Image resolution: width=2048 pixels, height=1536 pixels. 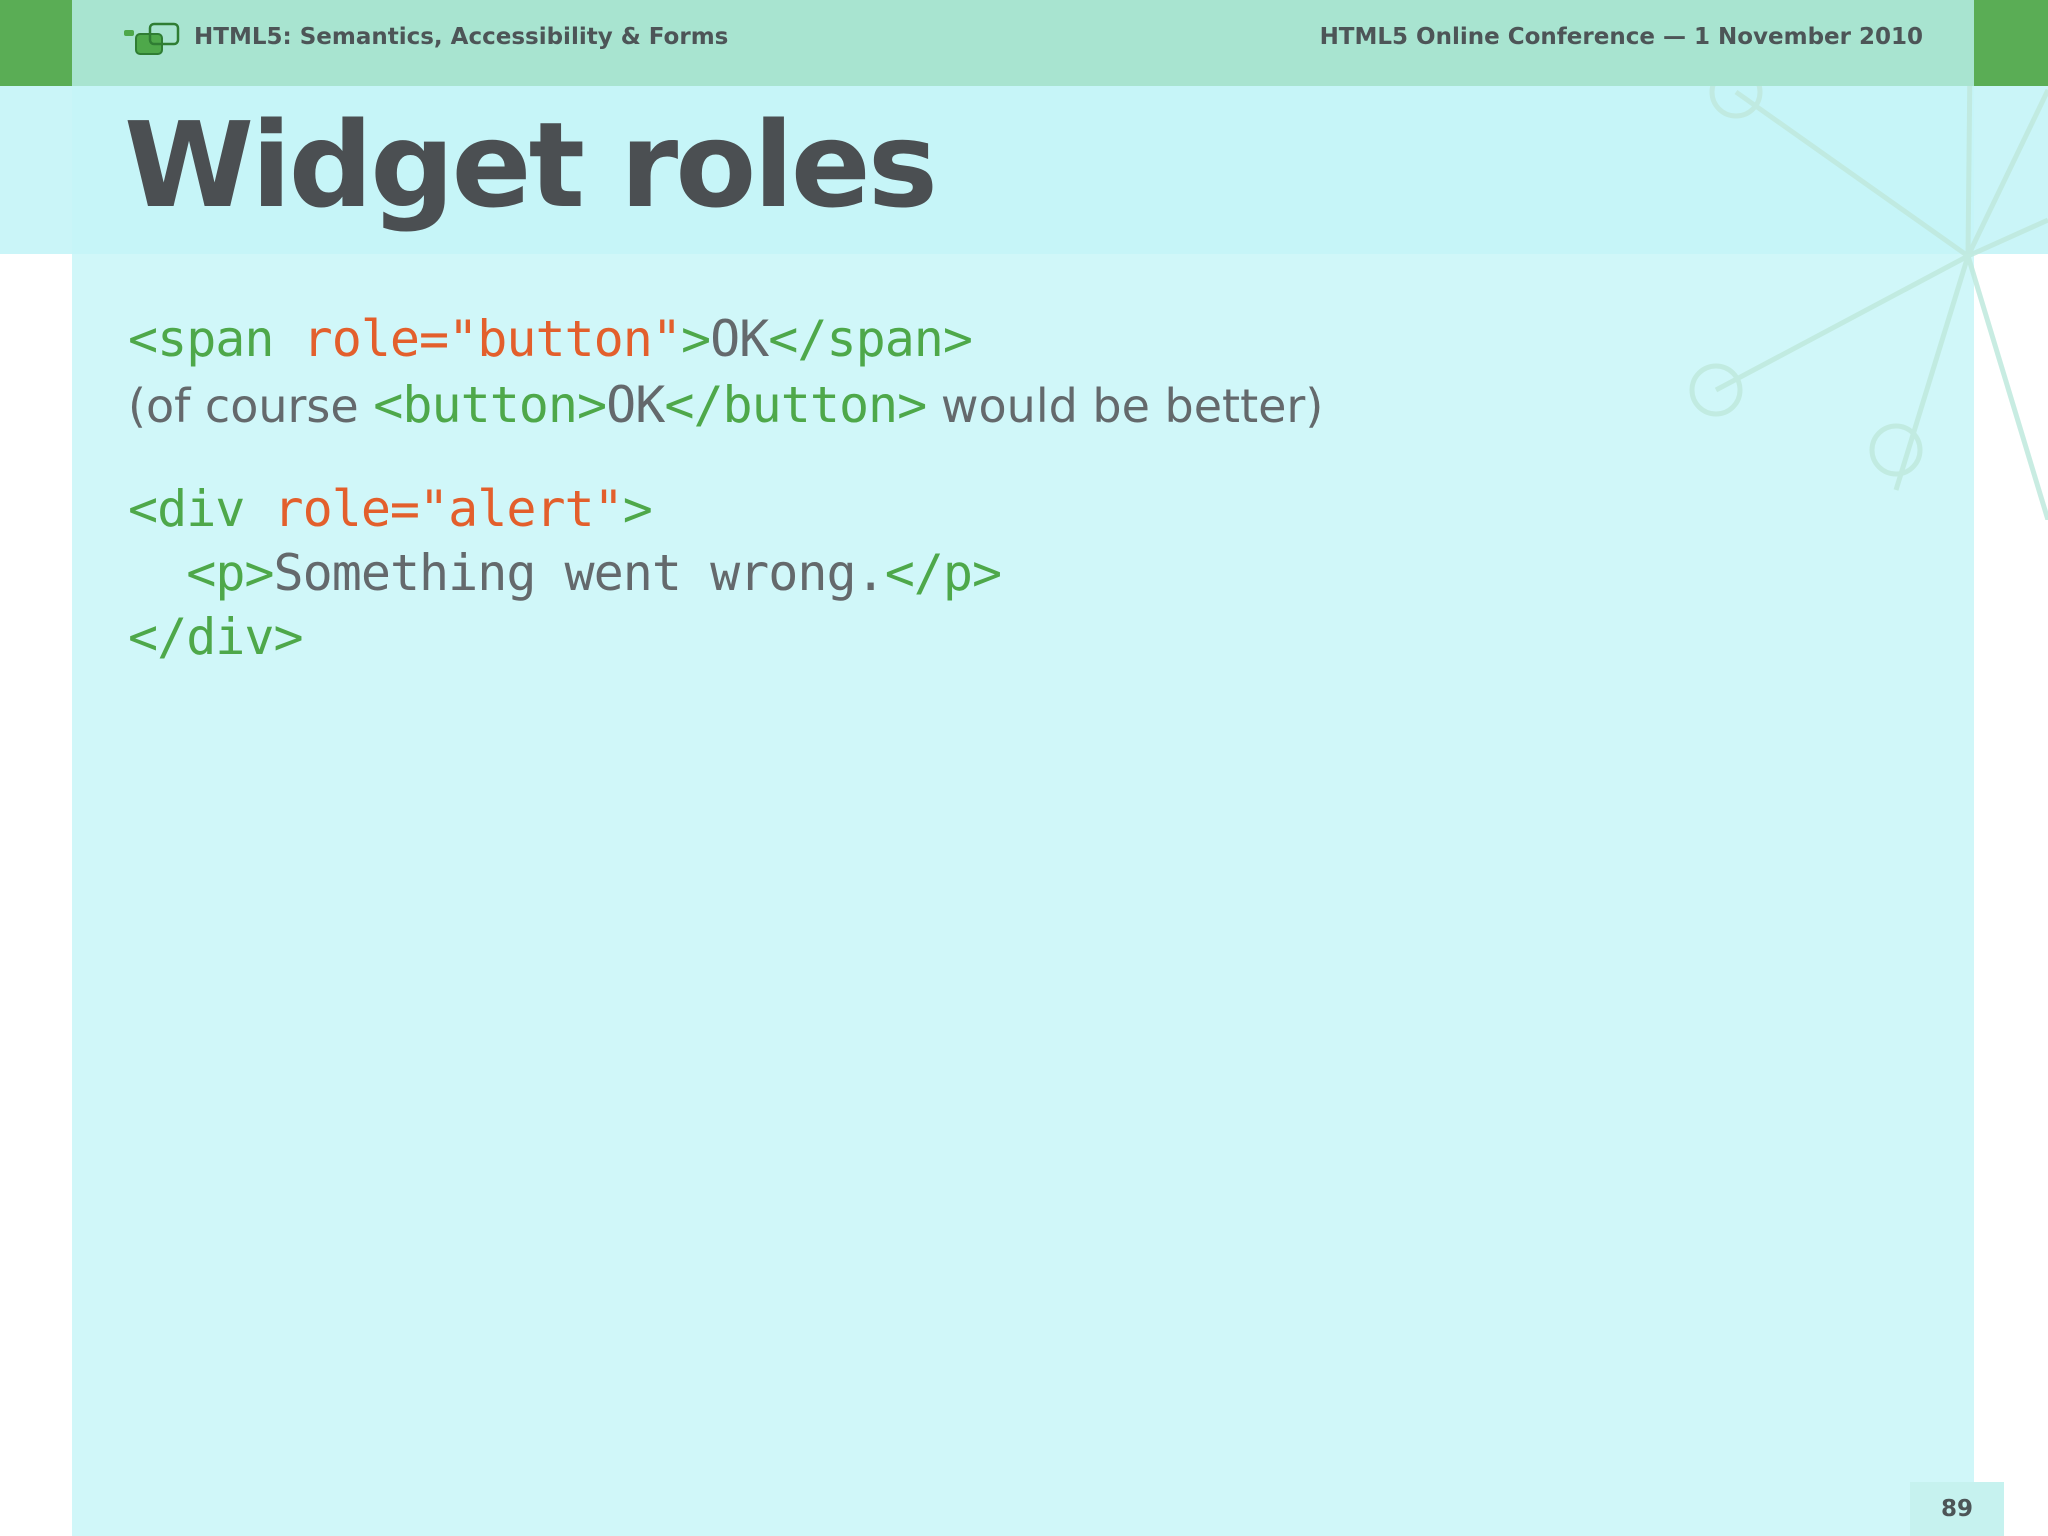 What do you see at coordinates (943, 573) in the screenshot?
I see `code-tag: </p>` at bounding box center [943, 573].